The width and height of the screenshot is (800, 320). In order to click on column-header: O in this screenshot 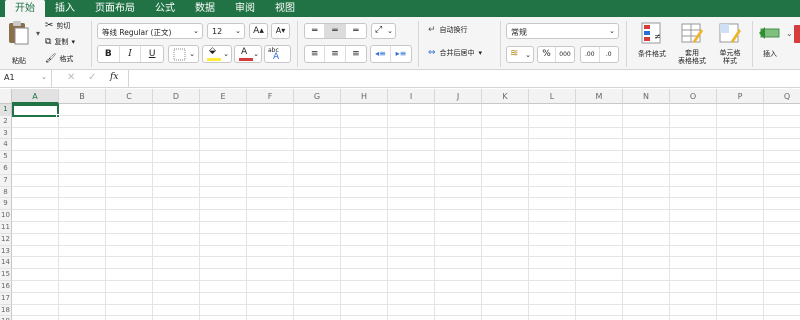, I will do `click(693, 96)`.